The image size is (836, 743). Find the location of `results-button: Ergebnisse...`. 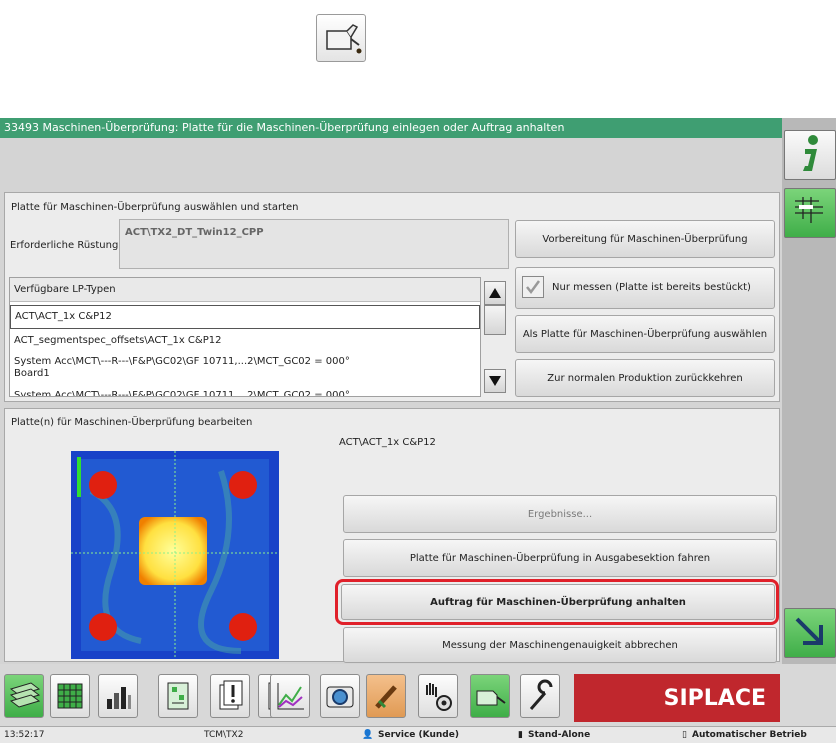

results-button: Ergebnisse... is located at coordinates (560, 514).